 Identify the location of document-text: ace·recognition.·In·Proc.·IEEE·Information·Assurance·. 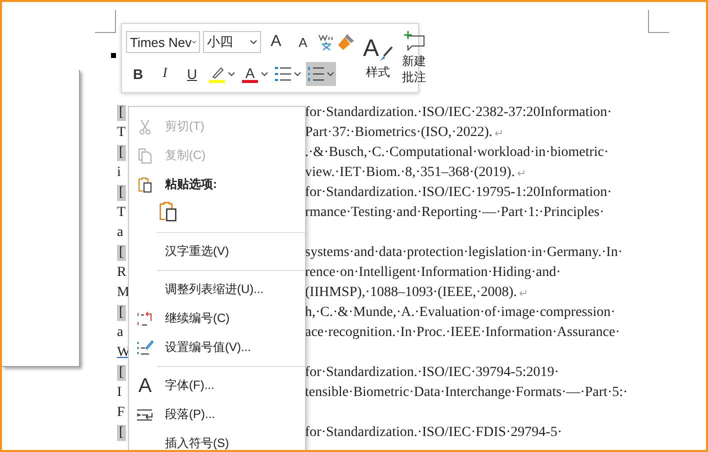
(462, 333).